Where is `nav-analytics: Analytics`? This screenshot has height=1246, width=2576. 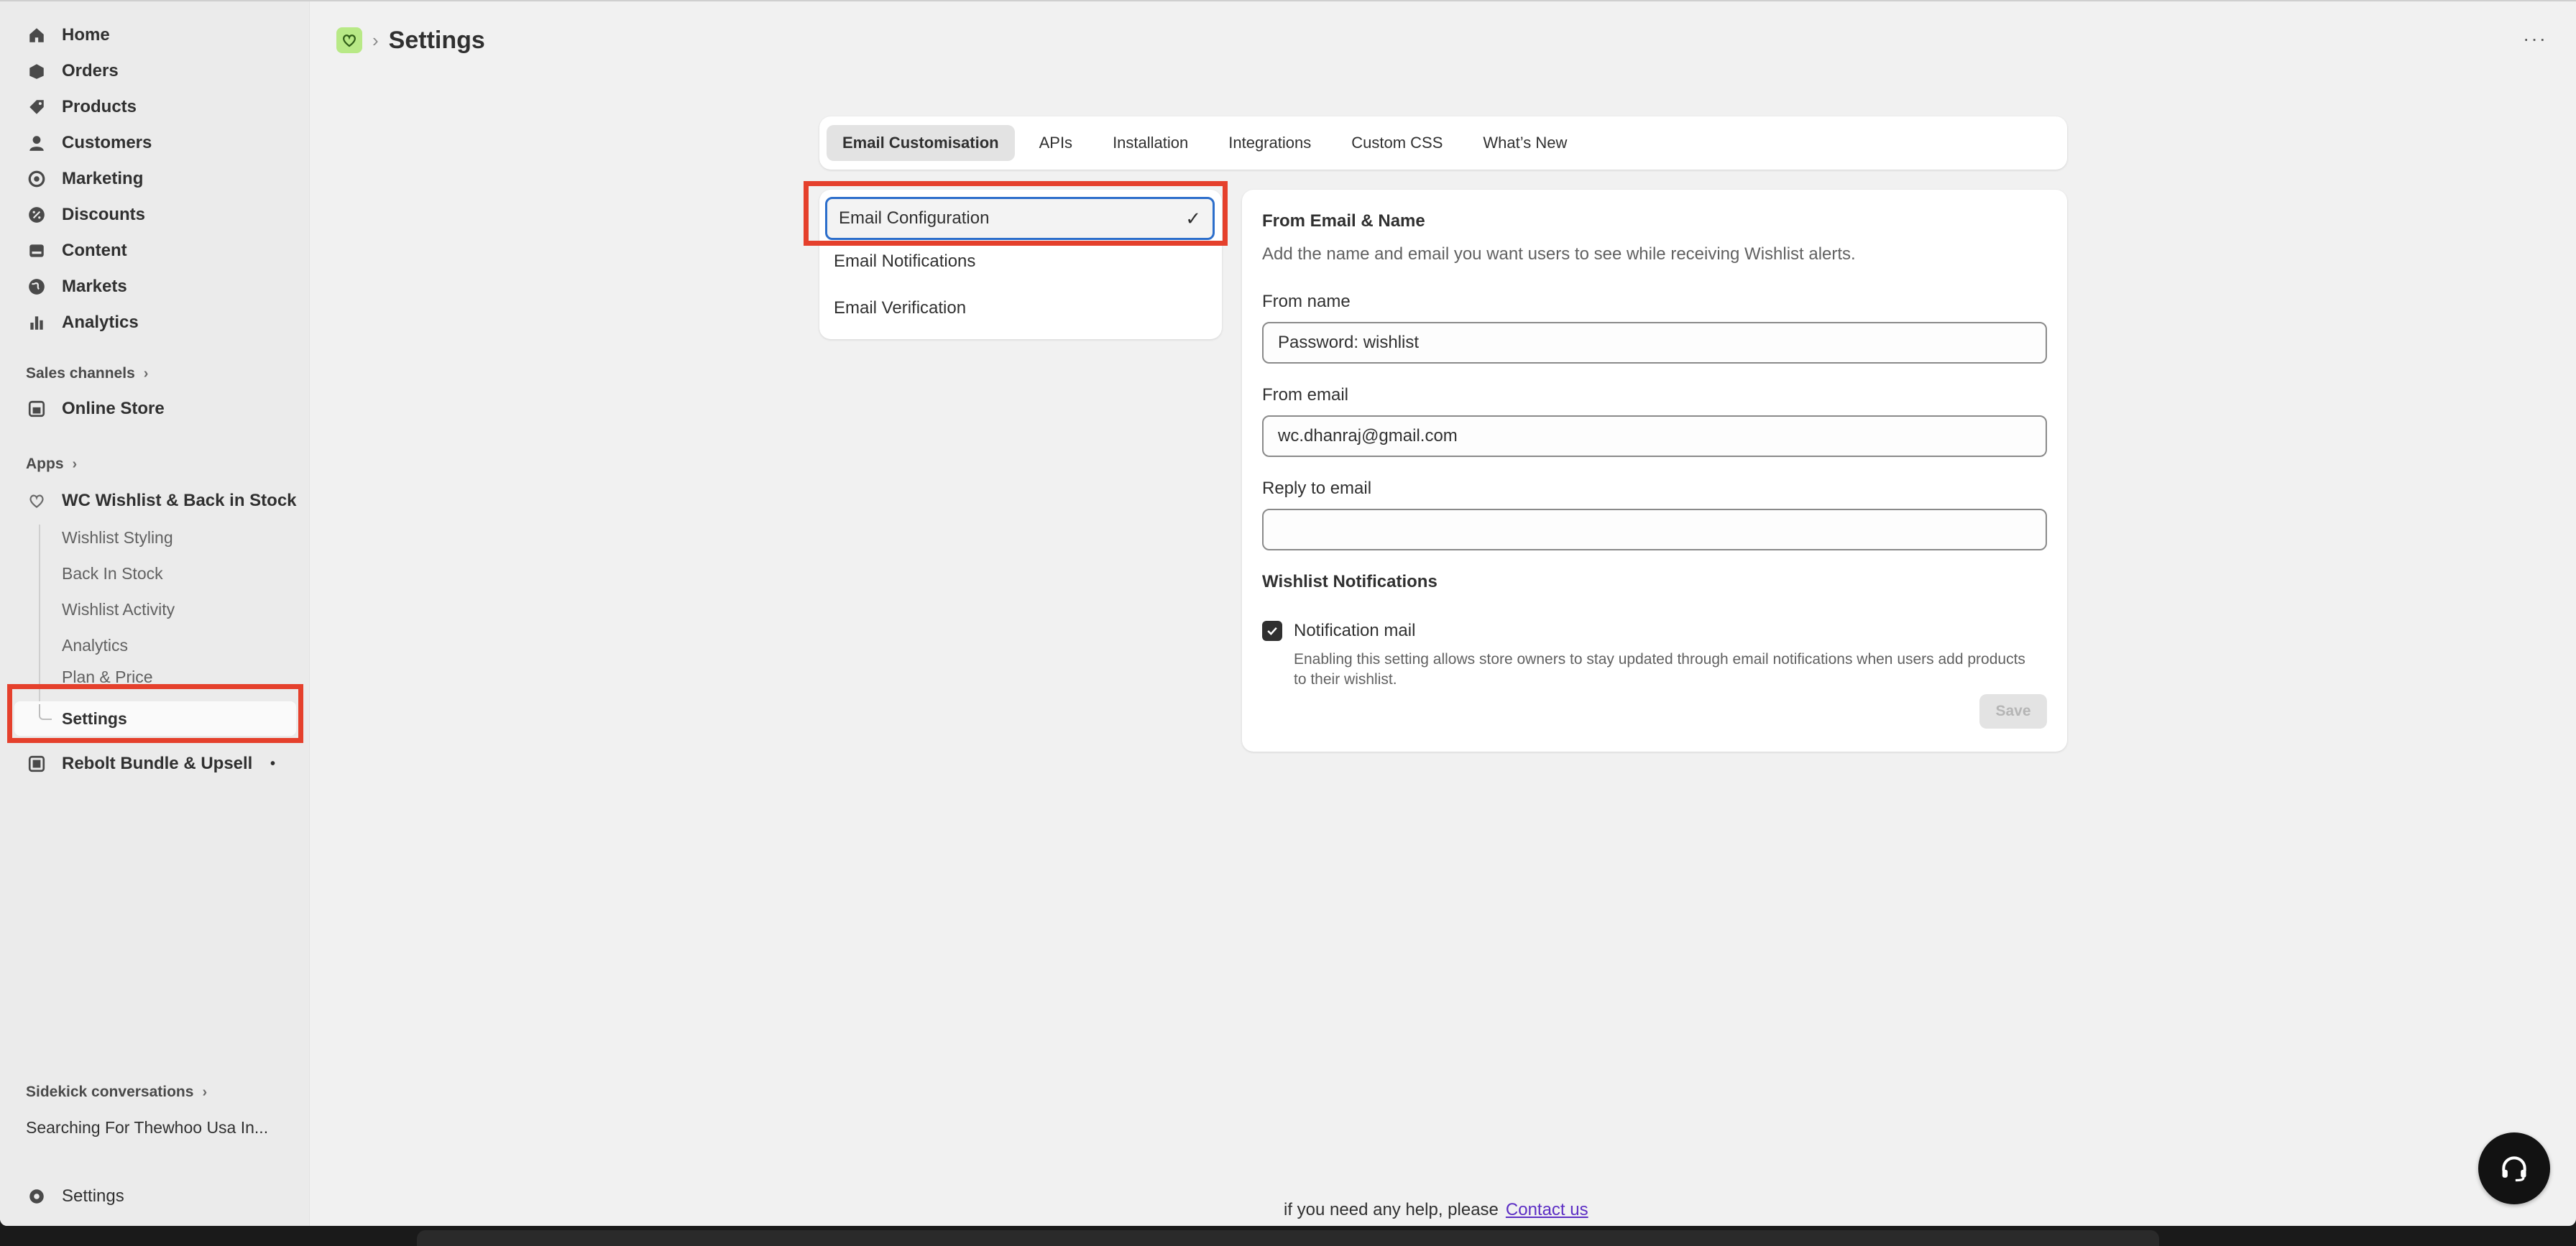 nav-analytics: Analytics is located at coordinates (82, 322).